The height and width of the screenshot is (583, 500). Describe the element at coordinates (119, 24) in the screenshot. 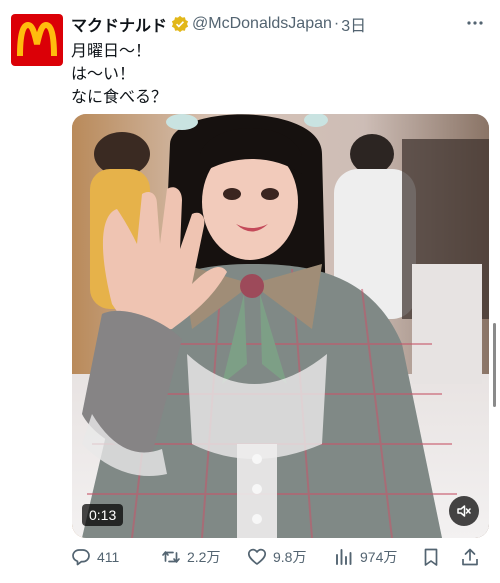

I see `display-name: マクドナルド` at that location.